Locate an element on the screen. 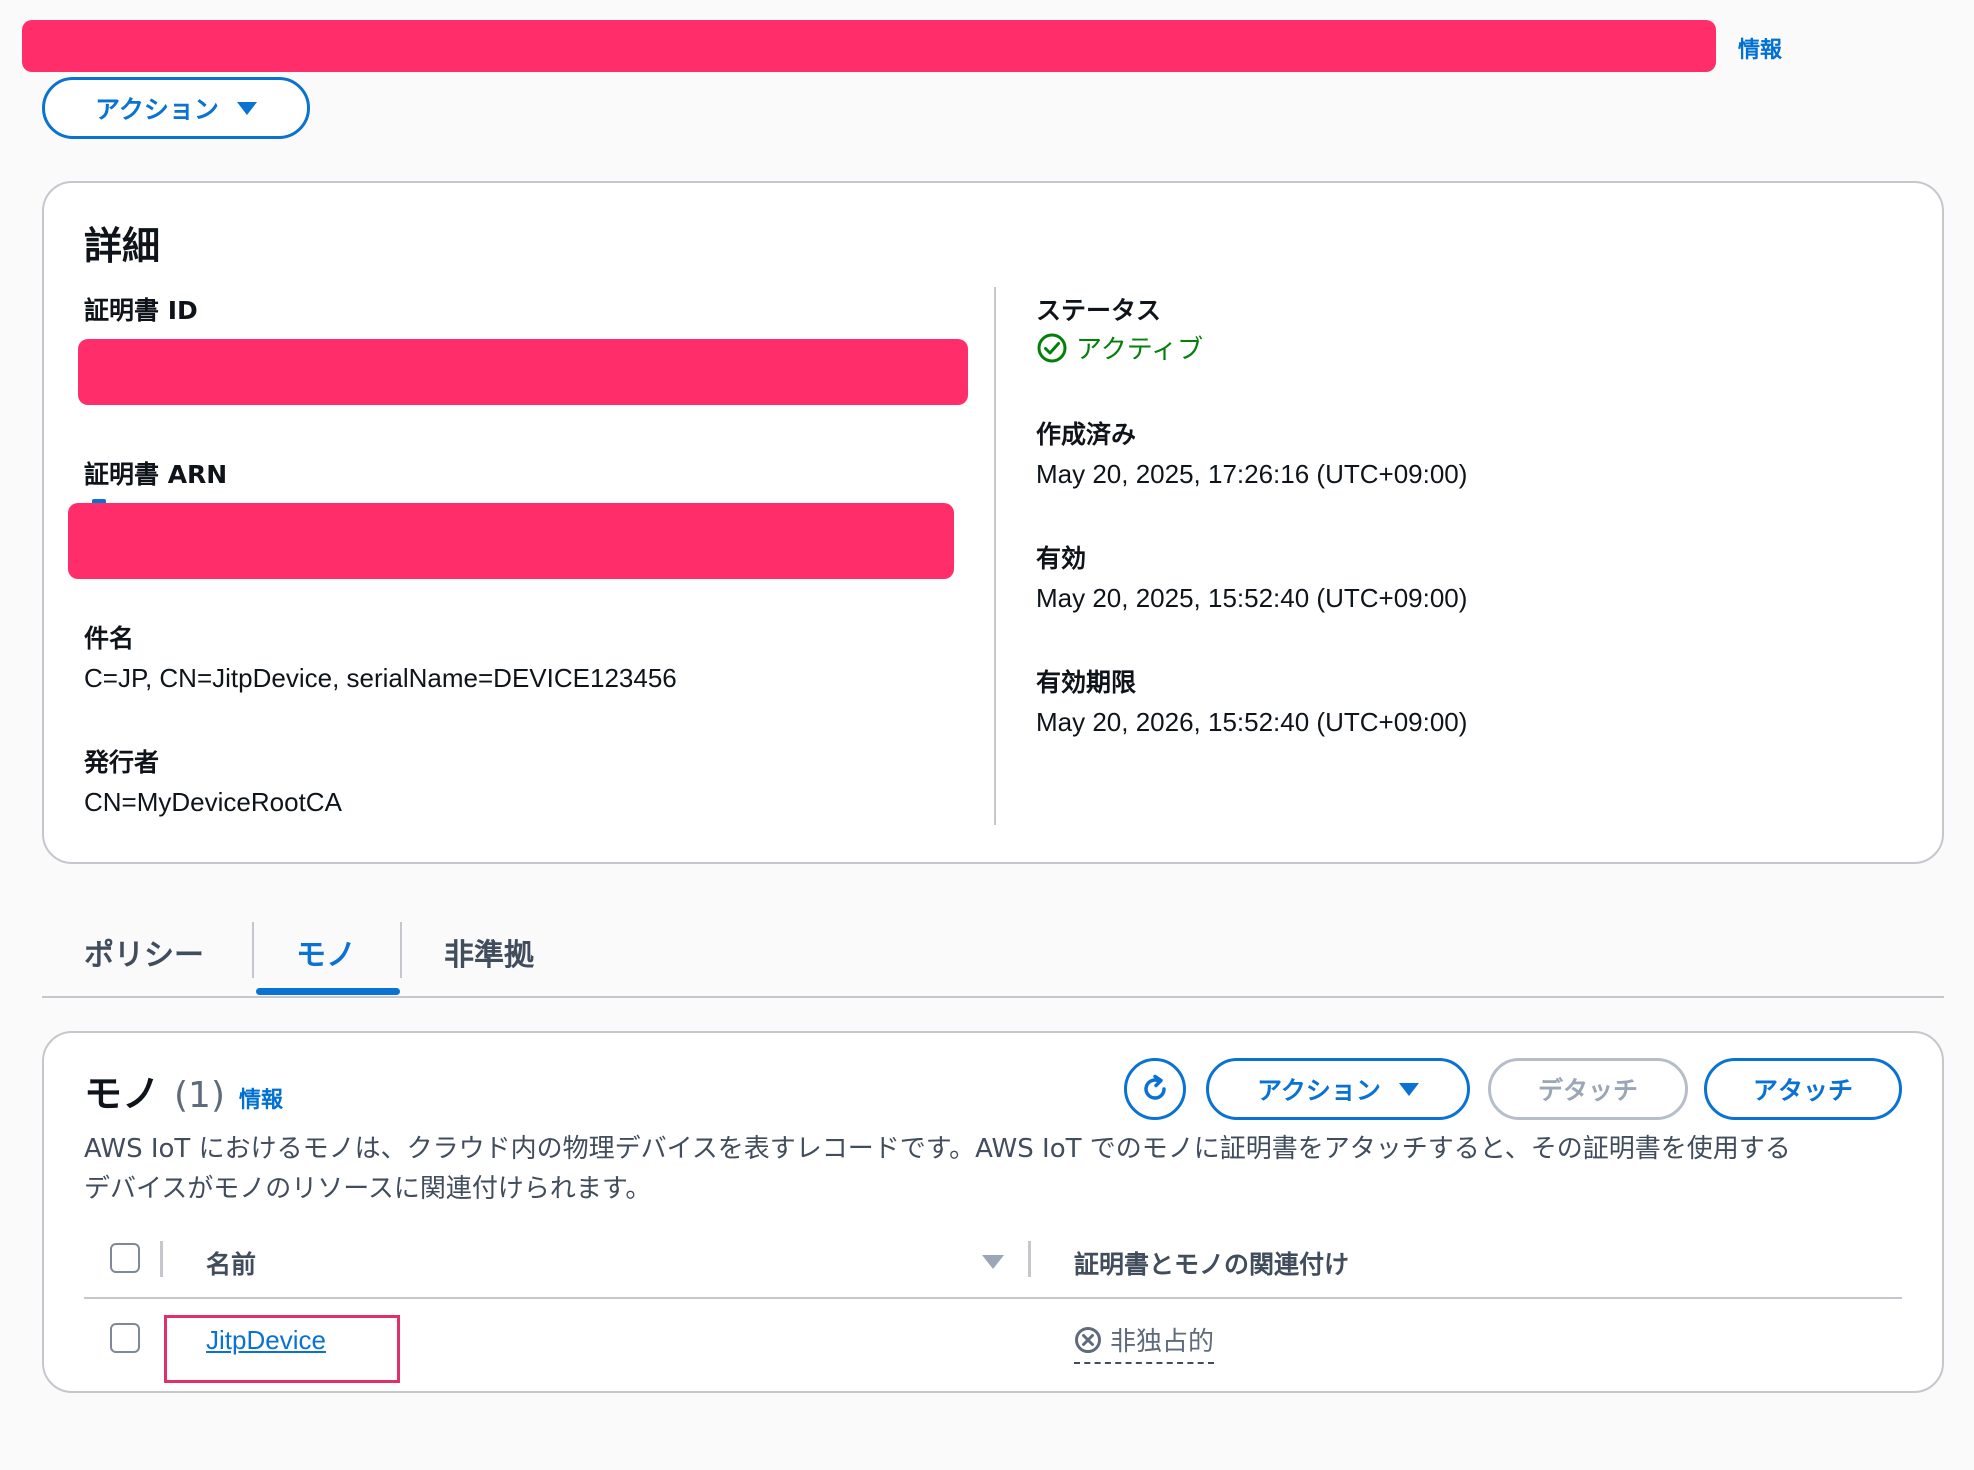  column-header-association: 証明書とモノの関連付け is located at coordinates (1212, 1264).